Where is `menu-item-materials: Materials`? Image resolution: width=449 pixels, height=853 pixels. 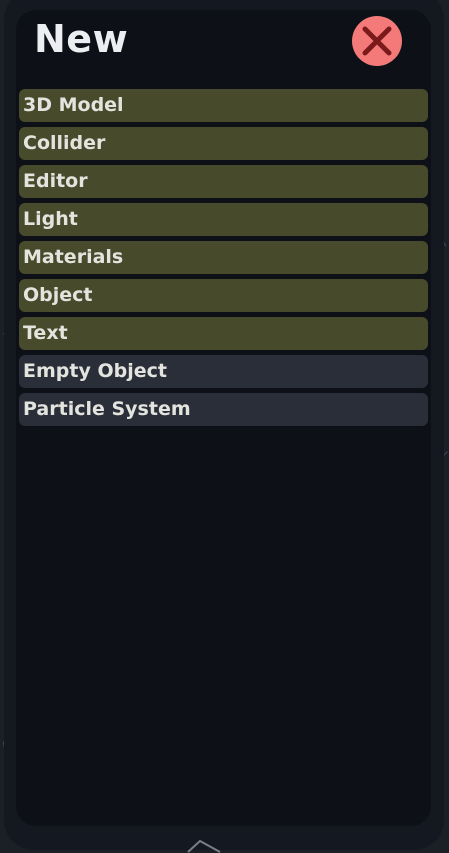
menu-item-materials: Materials is located at coordinates (223, 257).